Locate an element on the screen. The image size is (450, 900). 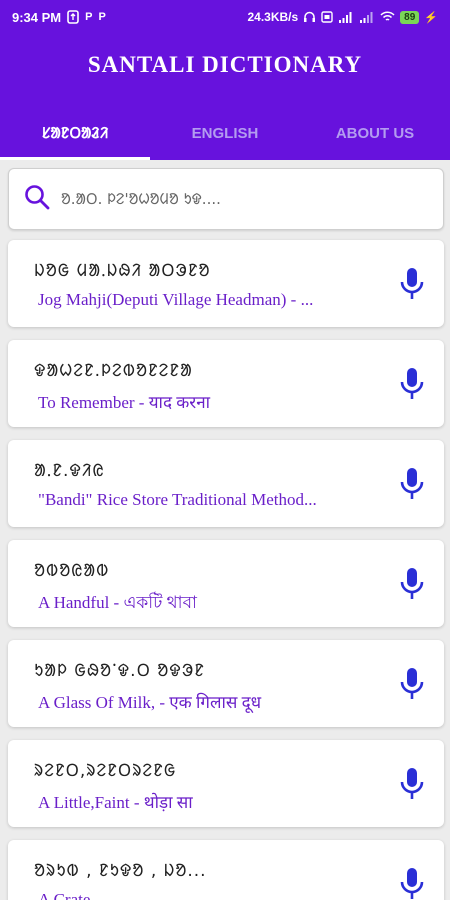
santali-word: ᱚᱵᱚᱭᱟᱵ is located at coordinates (72, 571).